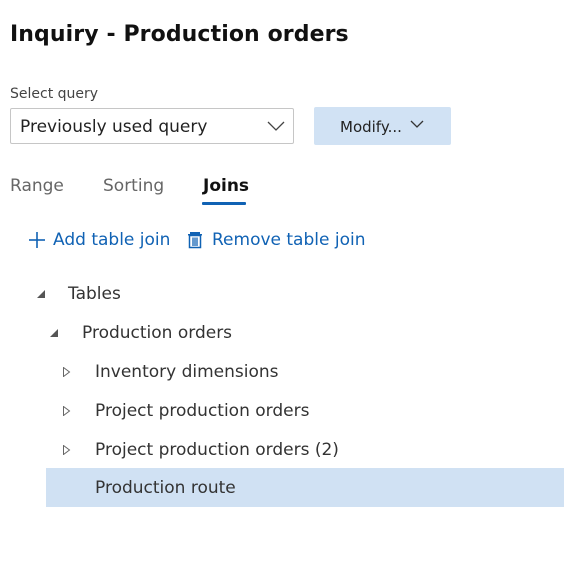 The height and width of the screenshot is (564, 564). Describe the element at coordinates (282, 372) in the screenshot. I see `tree-item-inventory-dimensions: Inventory dimensions` at that location.